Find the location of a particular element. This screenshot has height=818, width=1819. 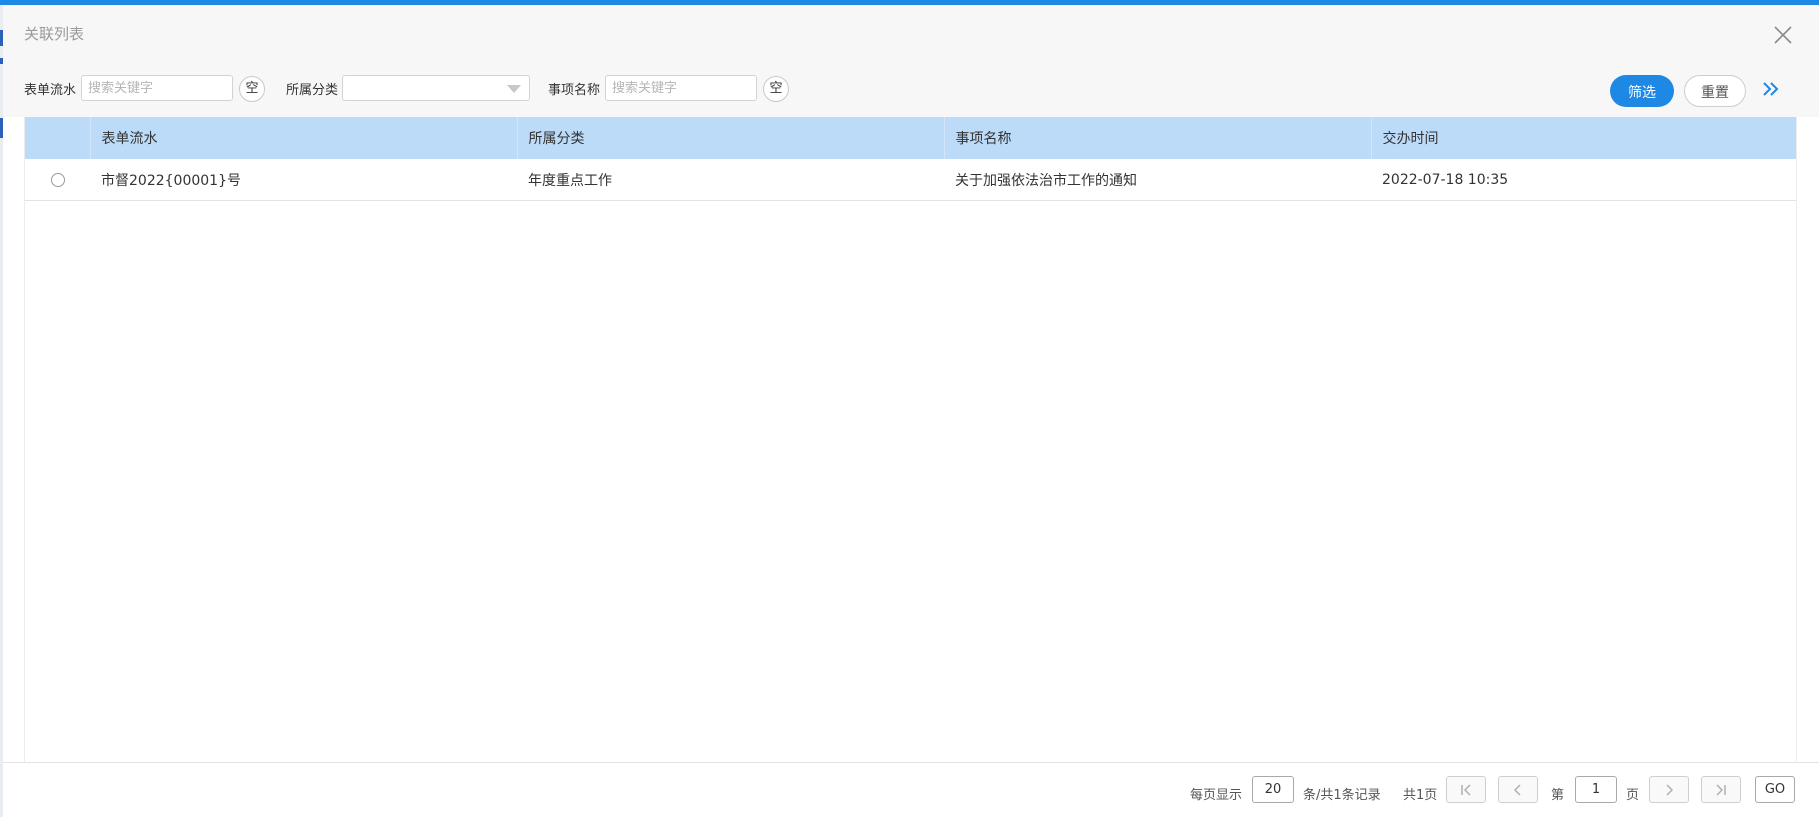

pagination-bar: 每页显示 条/共1条记录 共1页 第 页 is located at coordinates (911, 790).